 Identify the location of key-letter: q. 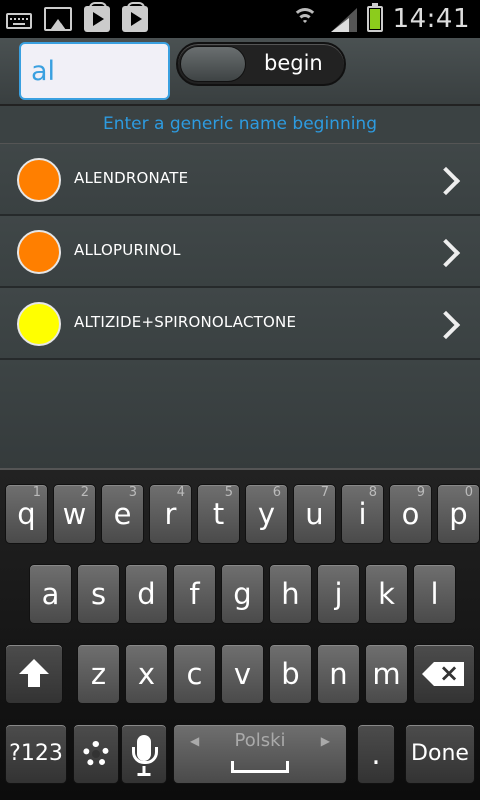
(26, 514).